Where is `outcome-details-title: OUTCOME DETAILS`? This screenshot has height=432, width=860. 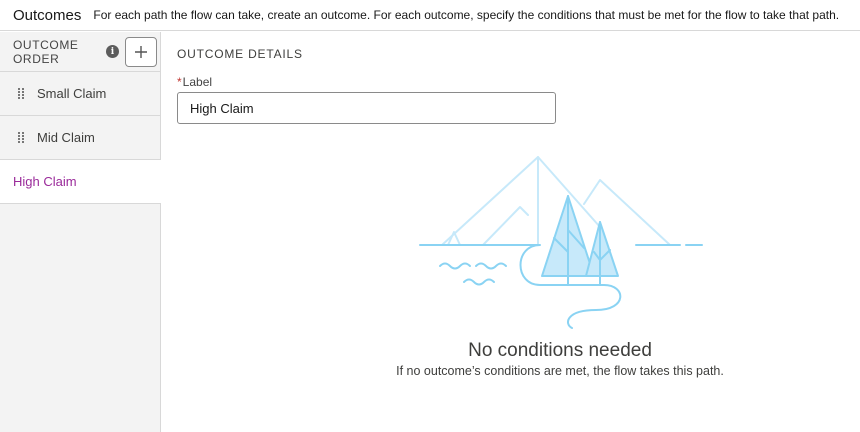
outcome-details-title: OUTCOME DETAILS is located at coordinates (240, 54).